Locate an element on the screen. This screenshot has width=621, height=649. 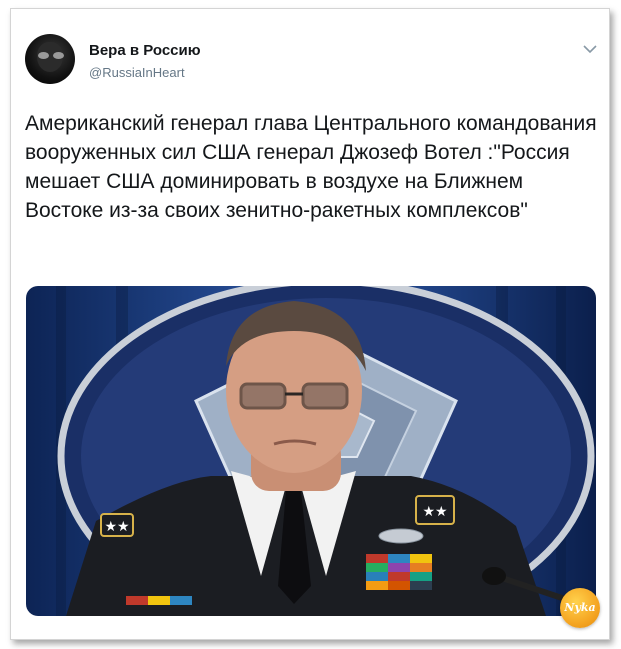
author-name: Вера в Россию is located at coordinates (145, 50).